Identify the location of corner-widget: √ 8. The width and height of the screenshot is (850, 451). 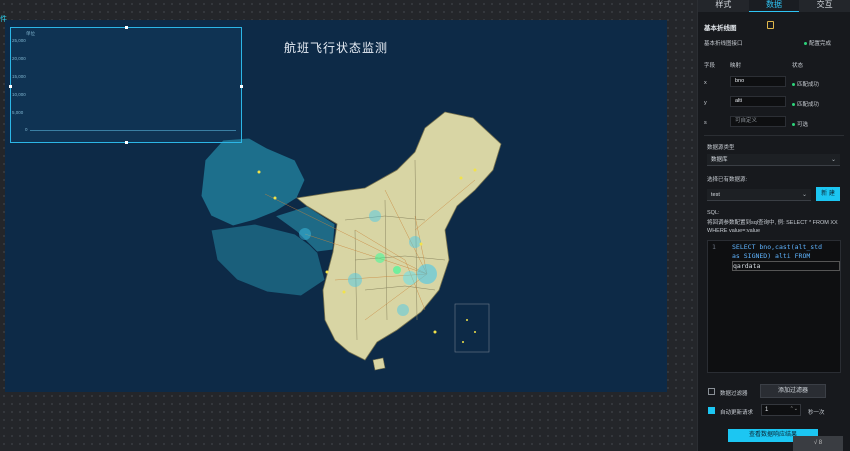
(818, 443).